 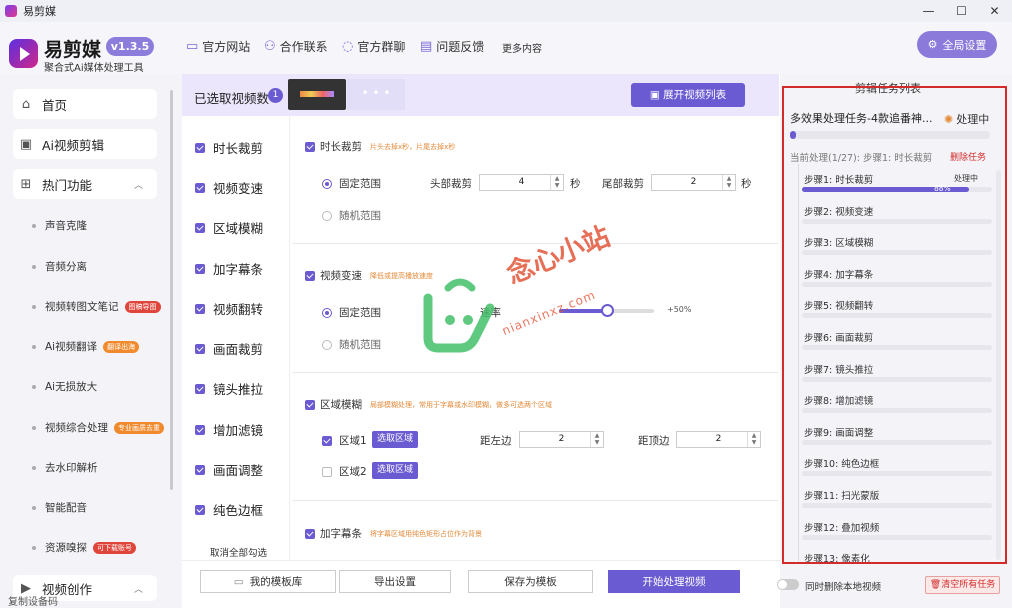 What do you see at coordinates (842, 496) in the screenshot?
I see `task-step-label: 步骤11: 扫光蒙版` at bounding box center [842, 496].